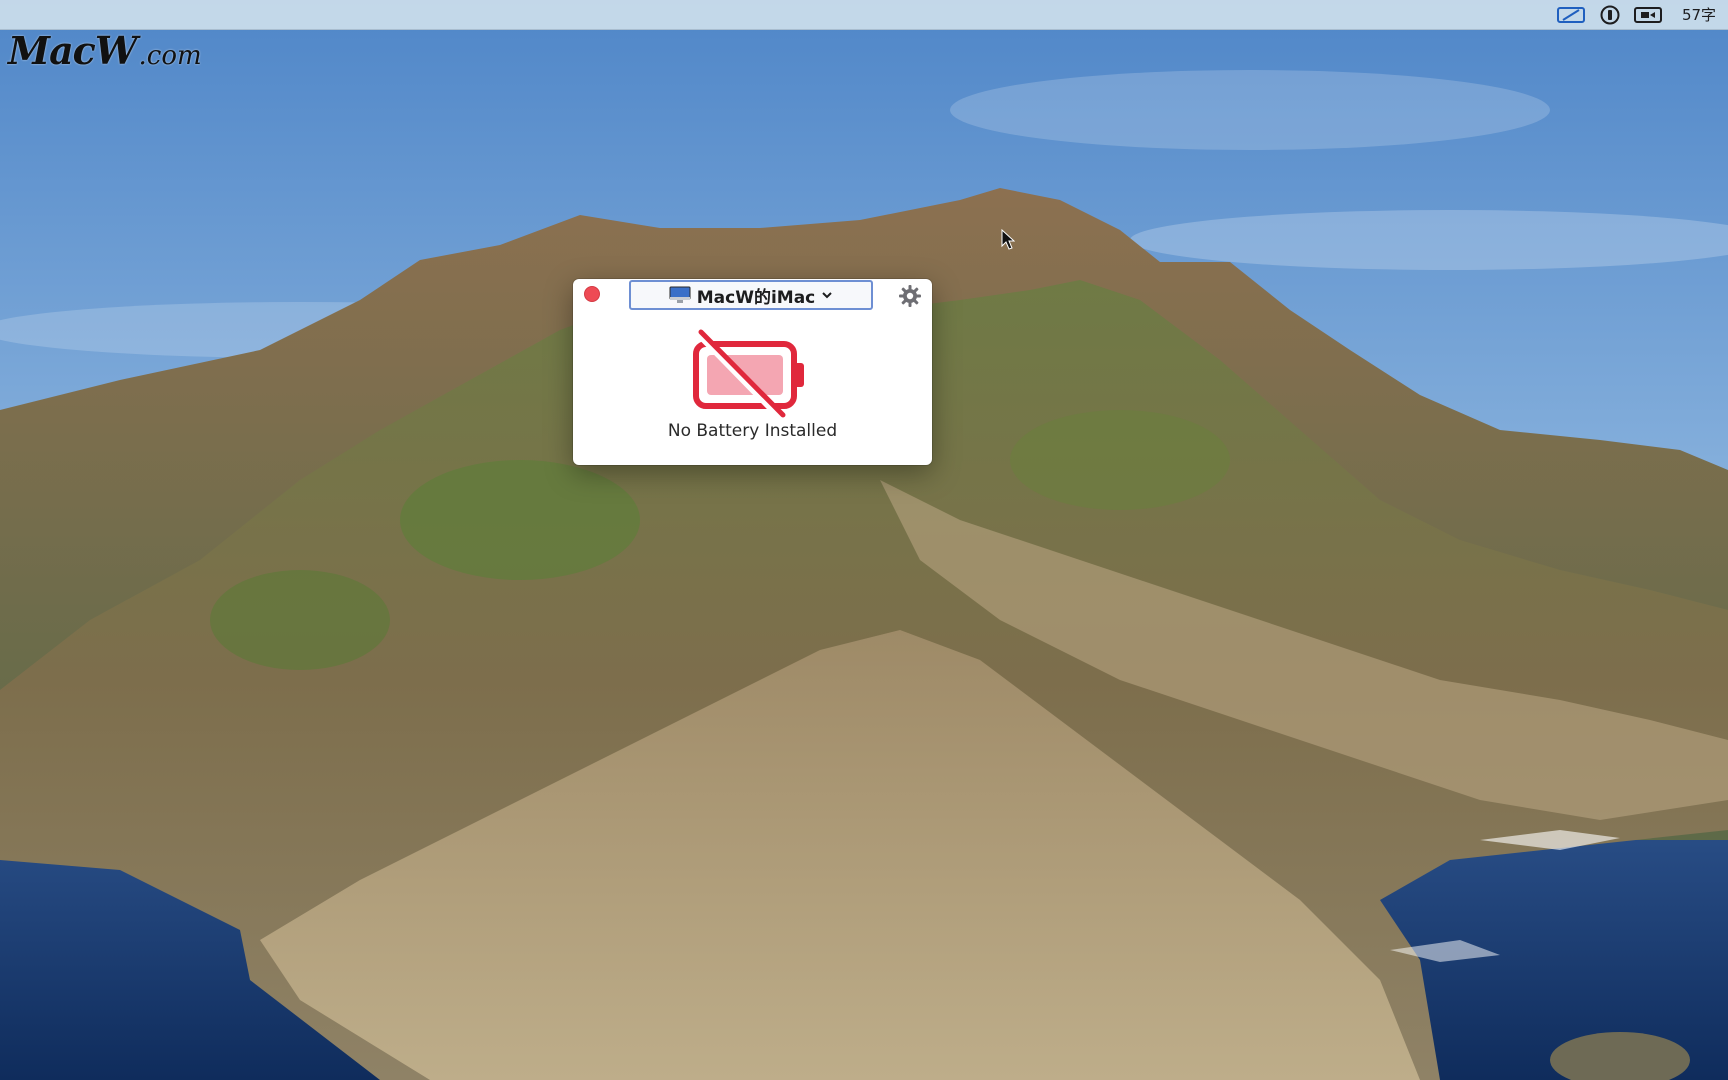  What do you see at coordinates (170, 56) in the screenshot?
I see `watermark-domain: .com` at bounding box center [170, 56].